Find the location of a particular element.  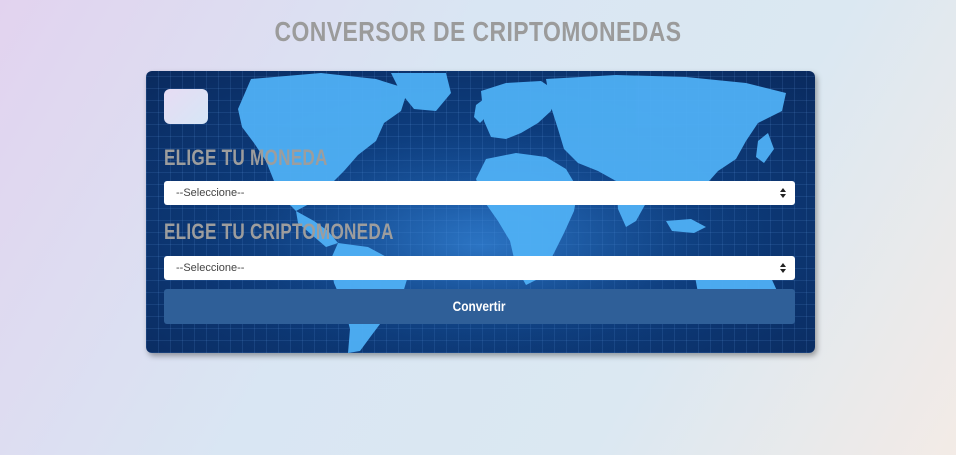

currency-select: --Seleccione-- is located at coordinates (479, 193).